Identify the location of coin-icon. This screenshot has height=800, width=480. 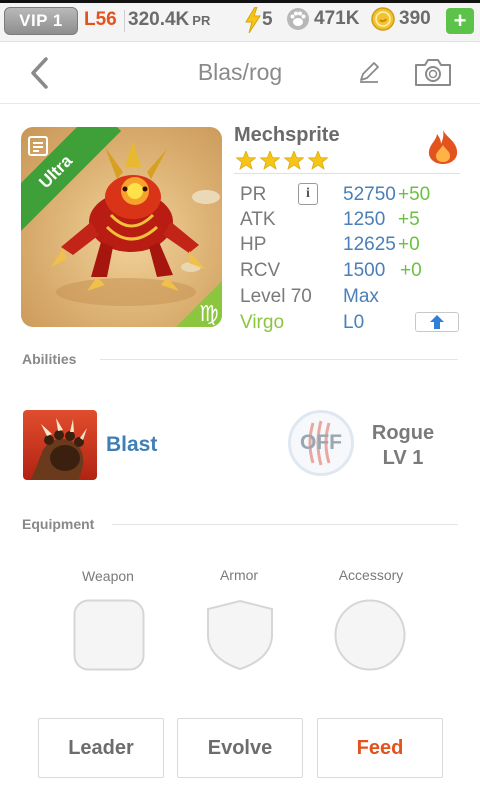
(383, 19).